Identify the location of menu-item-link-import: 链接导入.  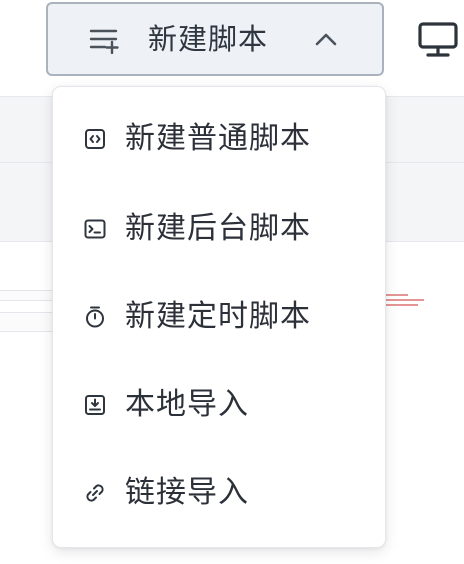
(220, 497).